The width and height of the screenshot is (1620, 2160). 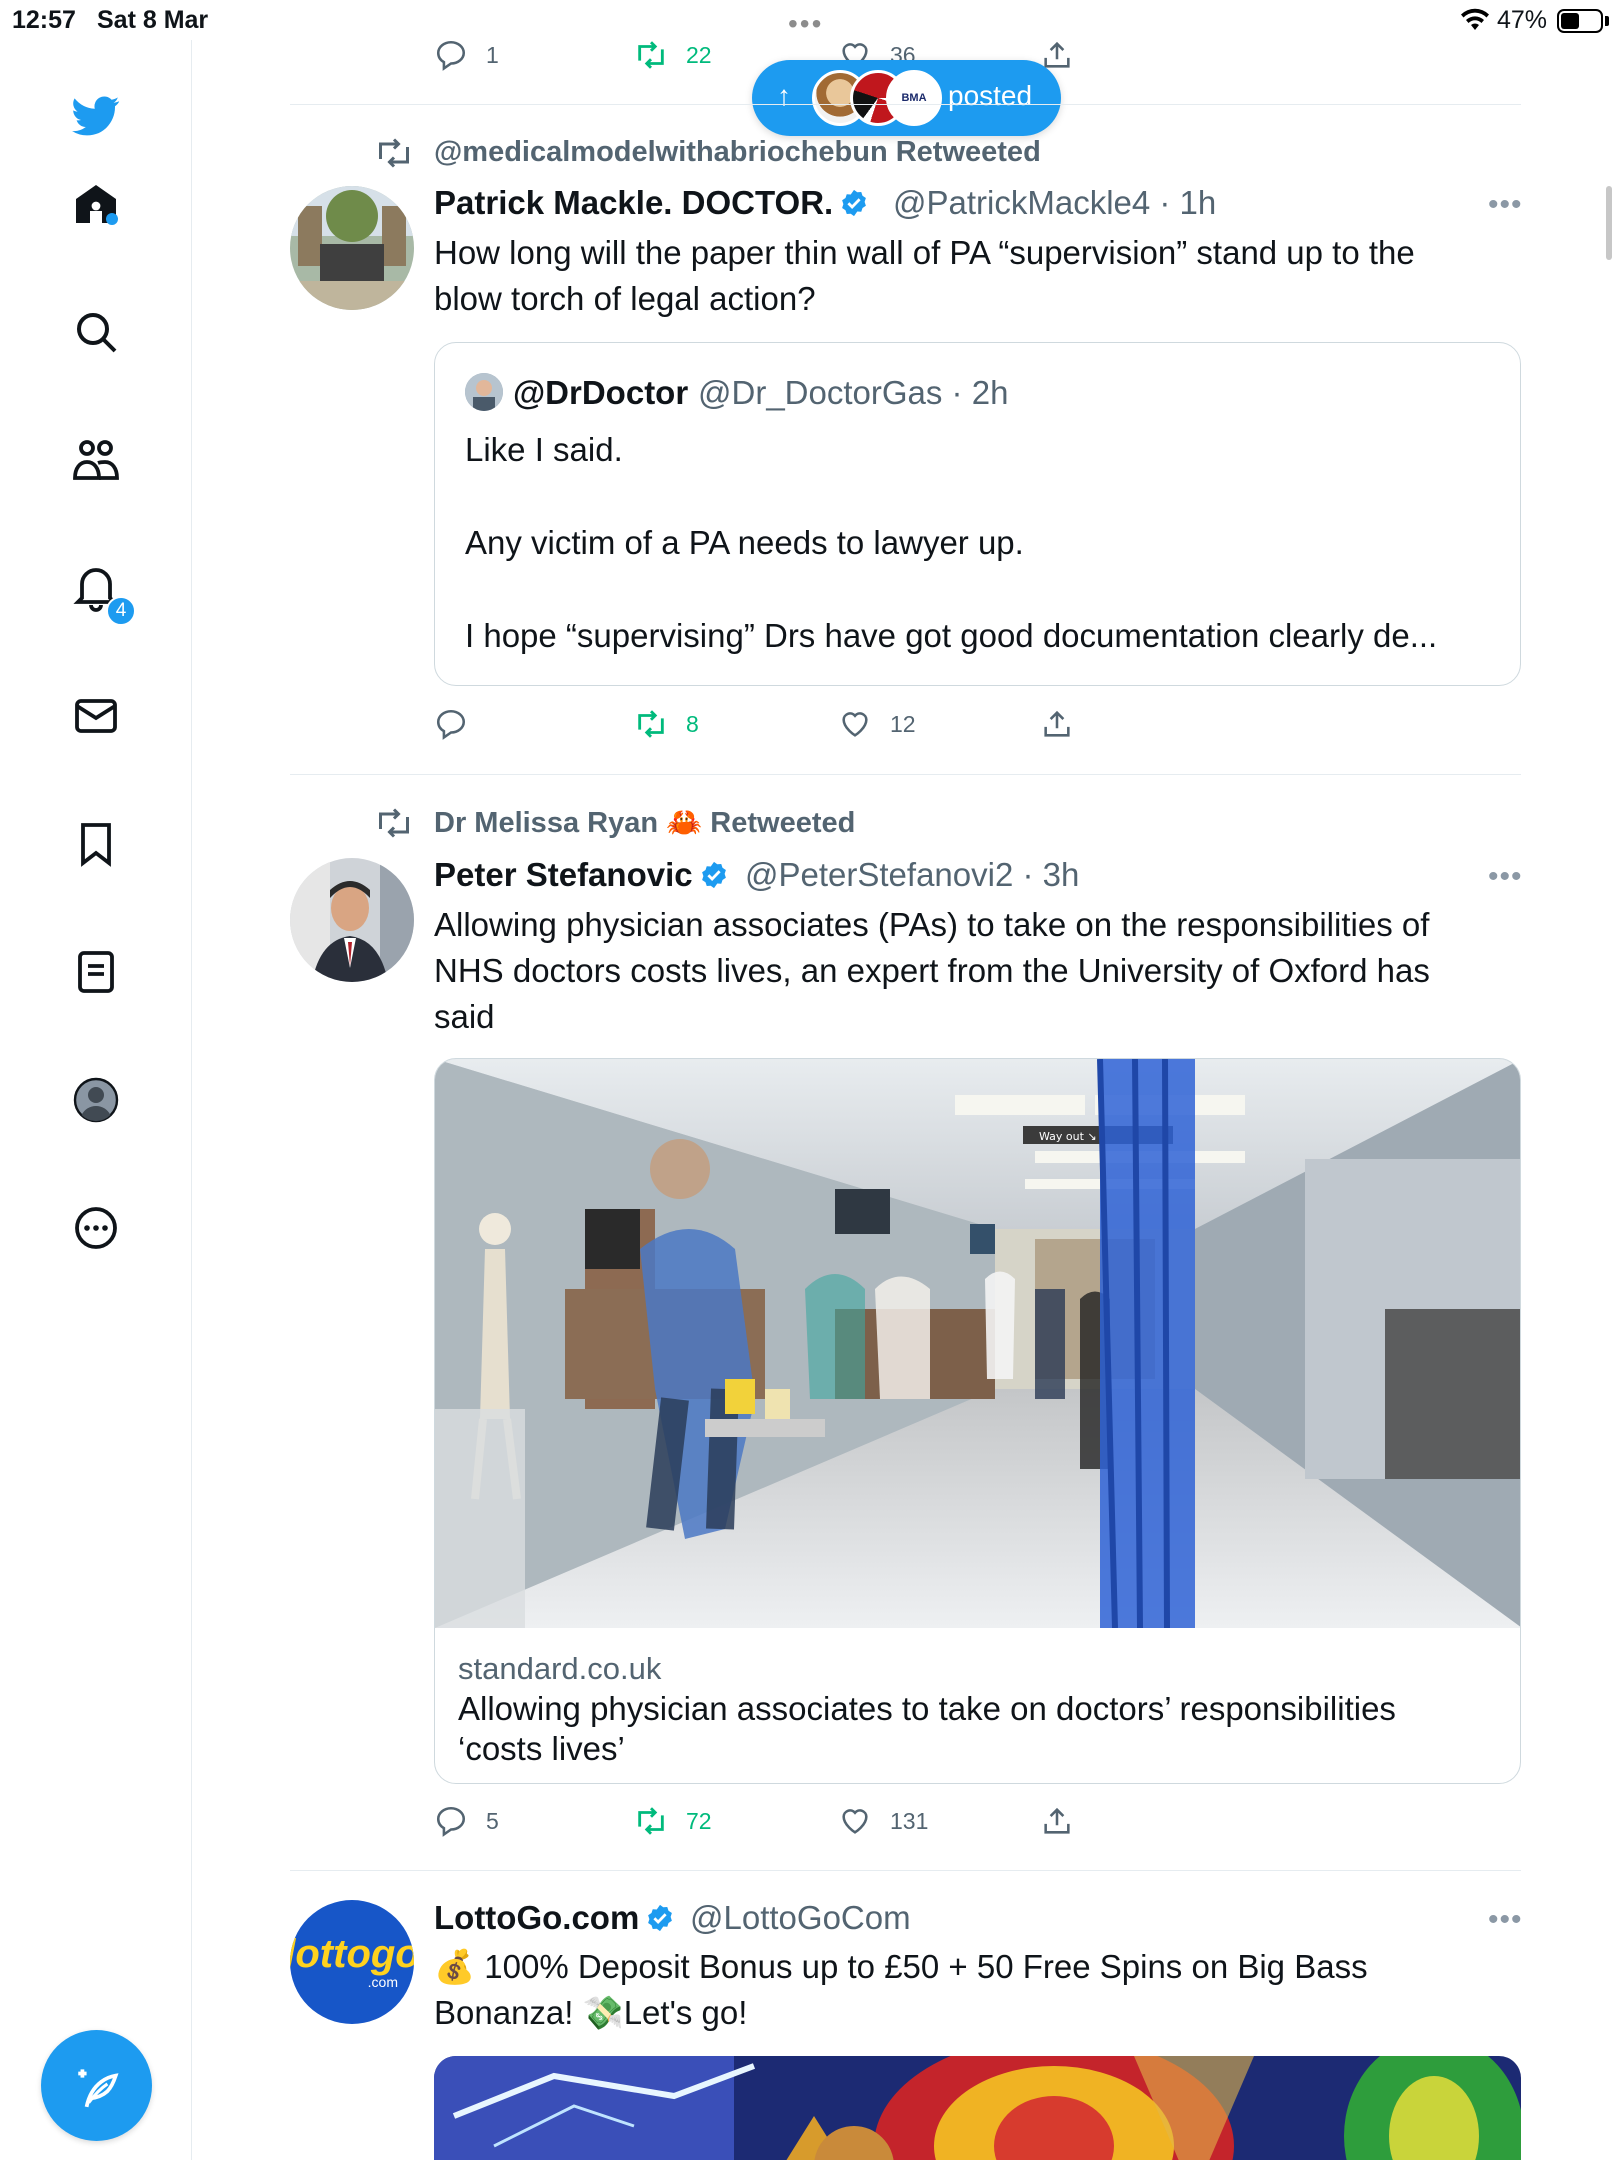 What do you see at coordinates (805, 24) in the screenshot?
I see `multitasking-dots-icon: •••` at bounding box center [805, 24].